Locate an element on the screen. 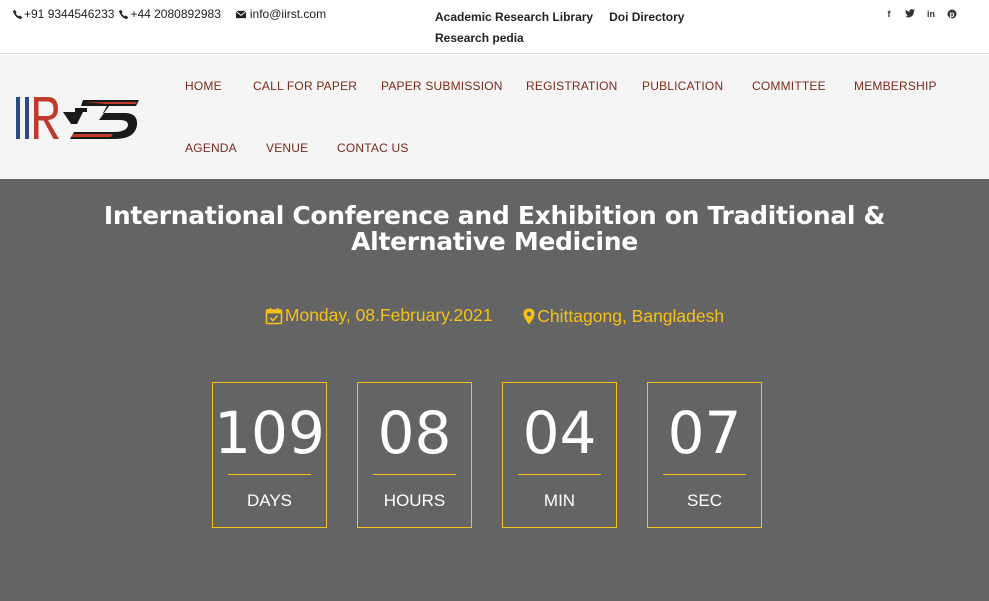 The height and width of the screenshot is (601, 989). nav-contact-us: CONTAC US is located at coordinates (373, 148).